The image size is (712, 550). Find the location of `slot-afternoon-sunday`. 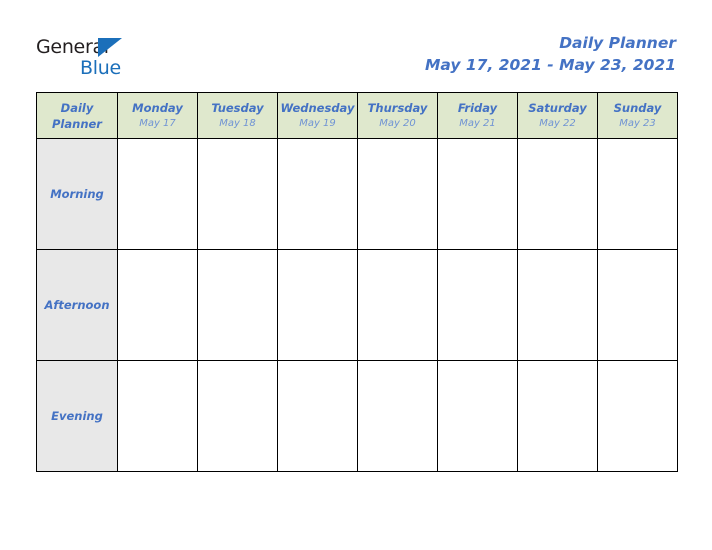

slot-afternoon-sunday is located at coordinates (637, 305).